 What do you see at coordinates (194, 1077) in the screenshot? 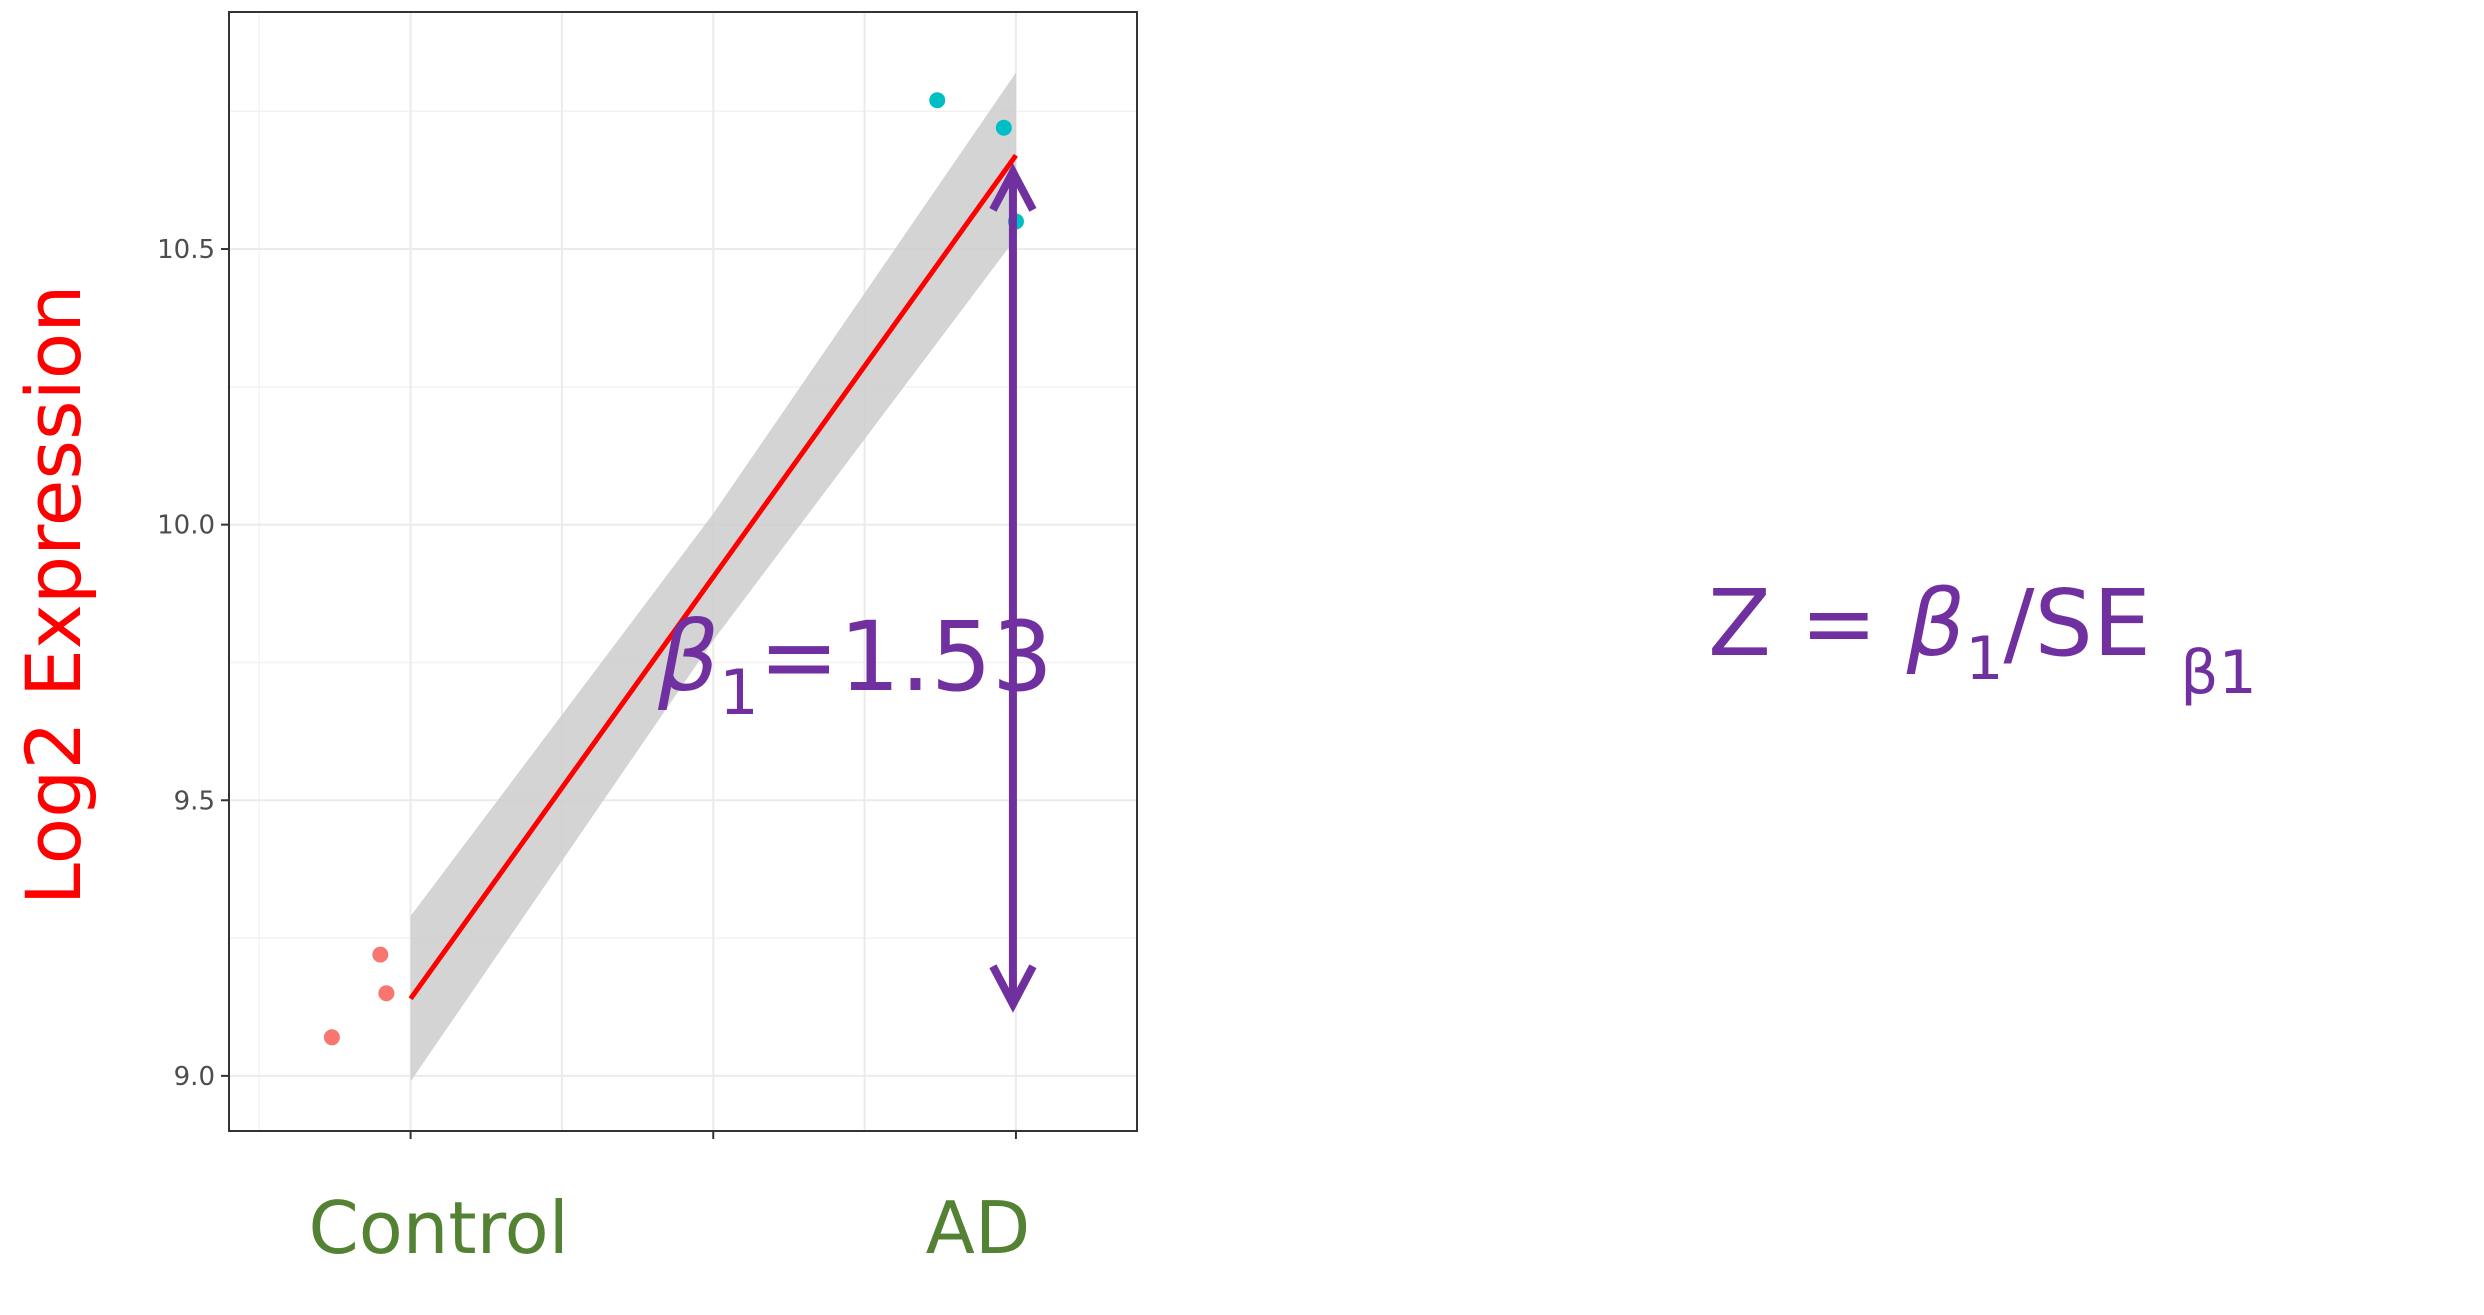
I see `y-tick-label: 9.0` at bounding box center [194, 1077].